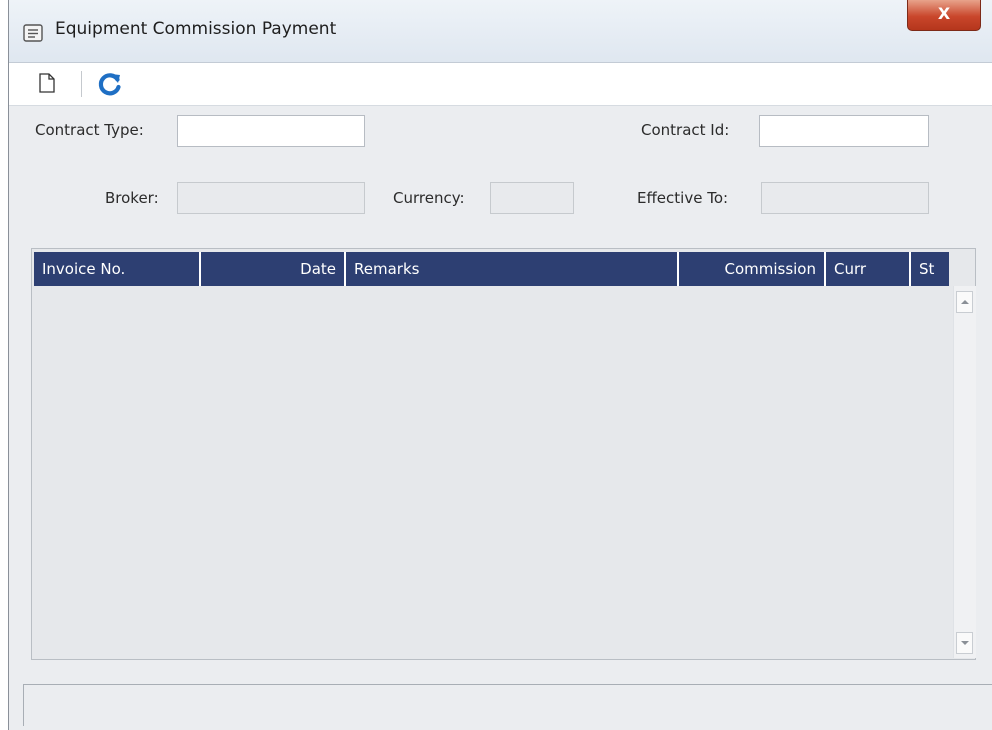 This screenshot has height=730, width=992. I want to click on scroll-down-button, so click(964, 643).